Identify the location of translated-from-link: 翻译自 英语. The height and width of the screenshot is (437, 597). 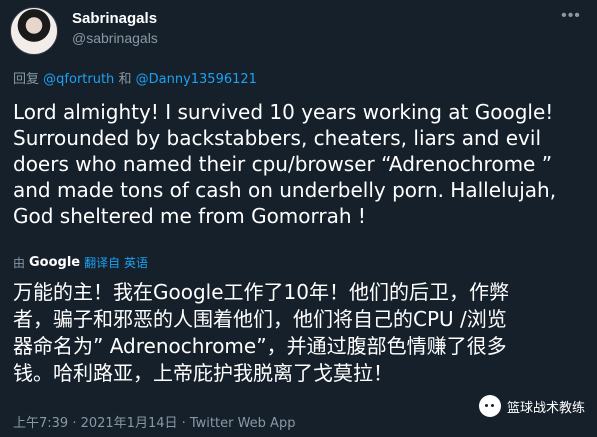
(116, 262).